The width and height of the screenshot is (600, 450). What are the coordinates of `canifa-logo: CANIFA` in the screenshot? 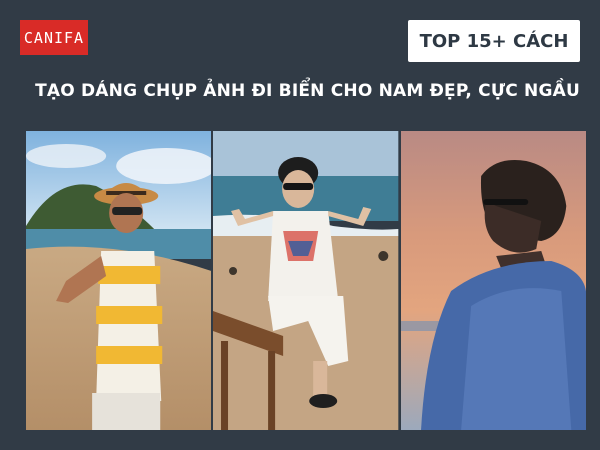 It's located at (54, 37).